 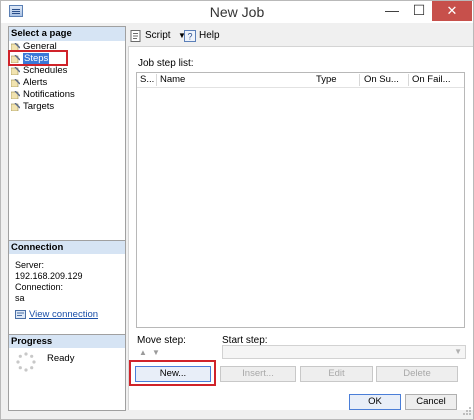 What do you see at coordinates (49, 276) in the screenshot?
I see `server-value: 192.168.209.129` at bounding box center [49, 276].